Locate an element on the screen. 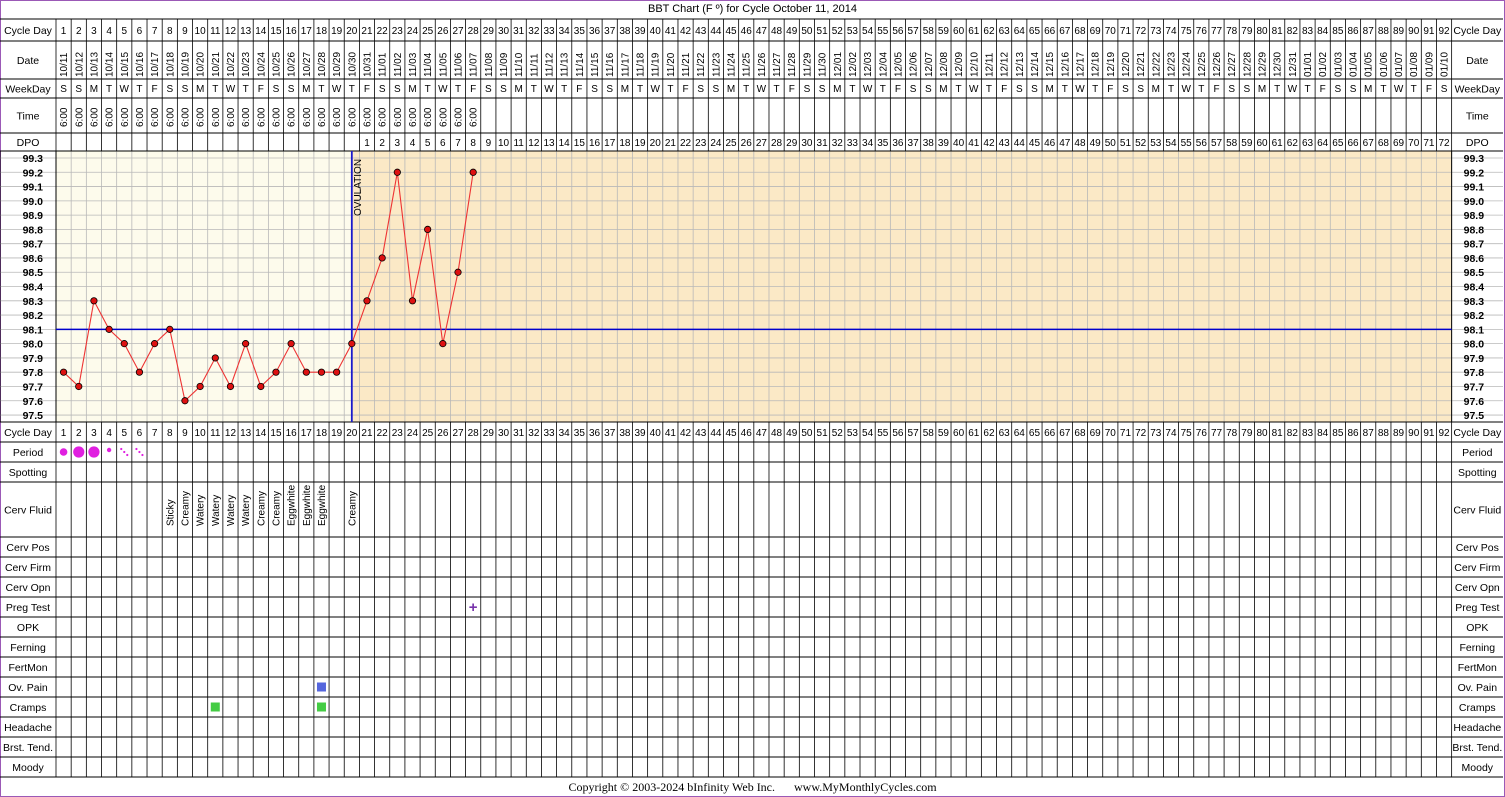 This screenshot has height=797, width=1505. date-label: 10/27 is located at coordinates (307, 64).